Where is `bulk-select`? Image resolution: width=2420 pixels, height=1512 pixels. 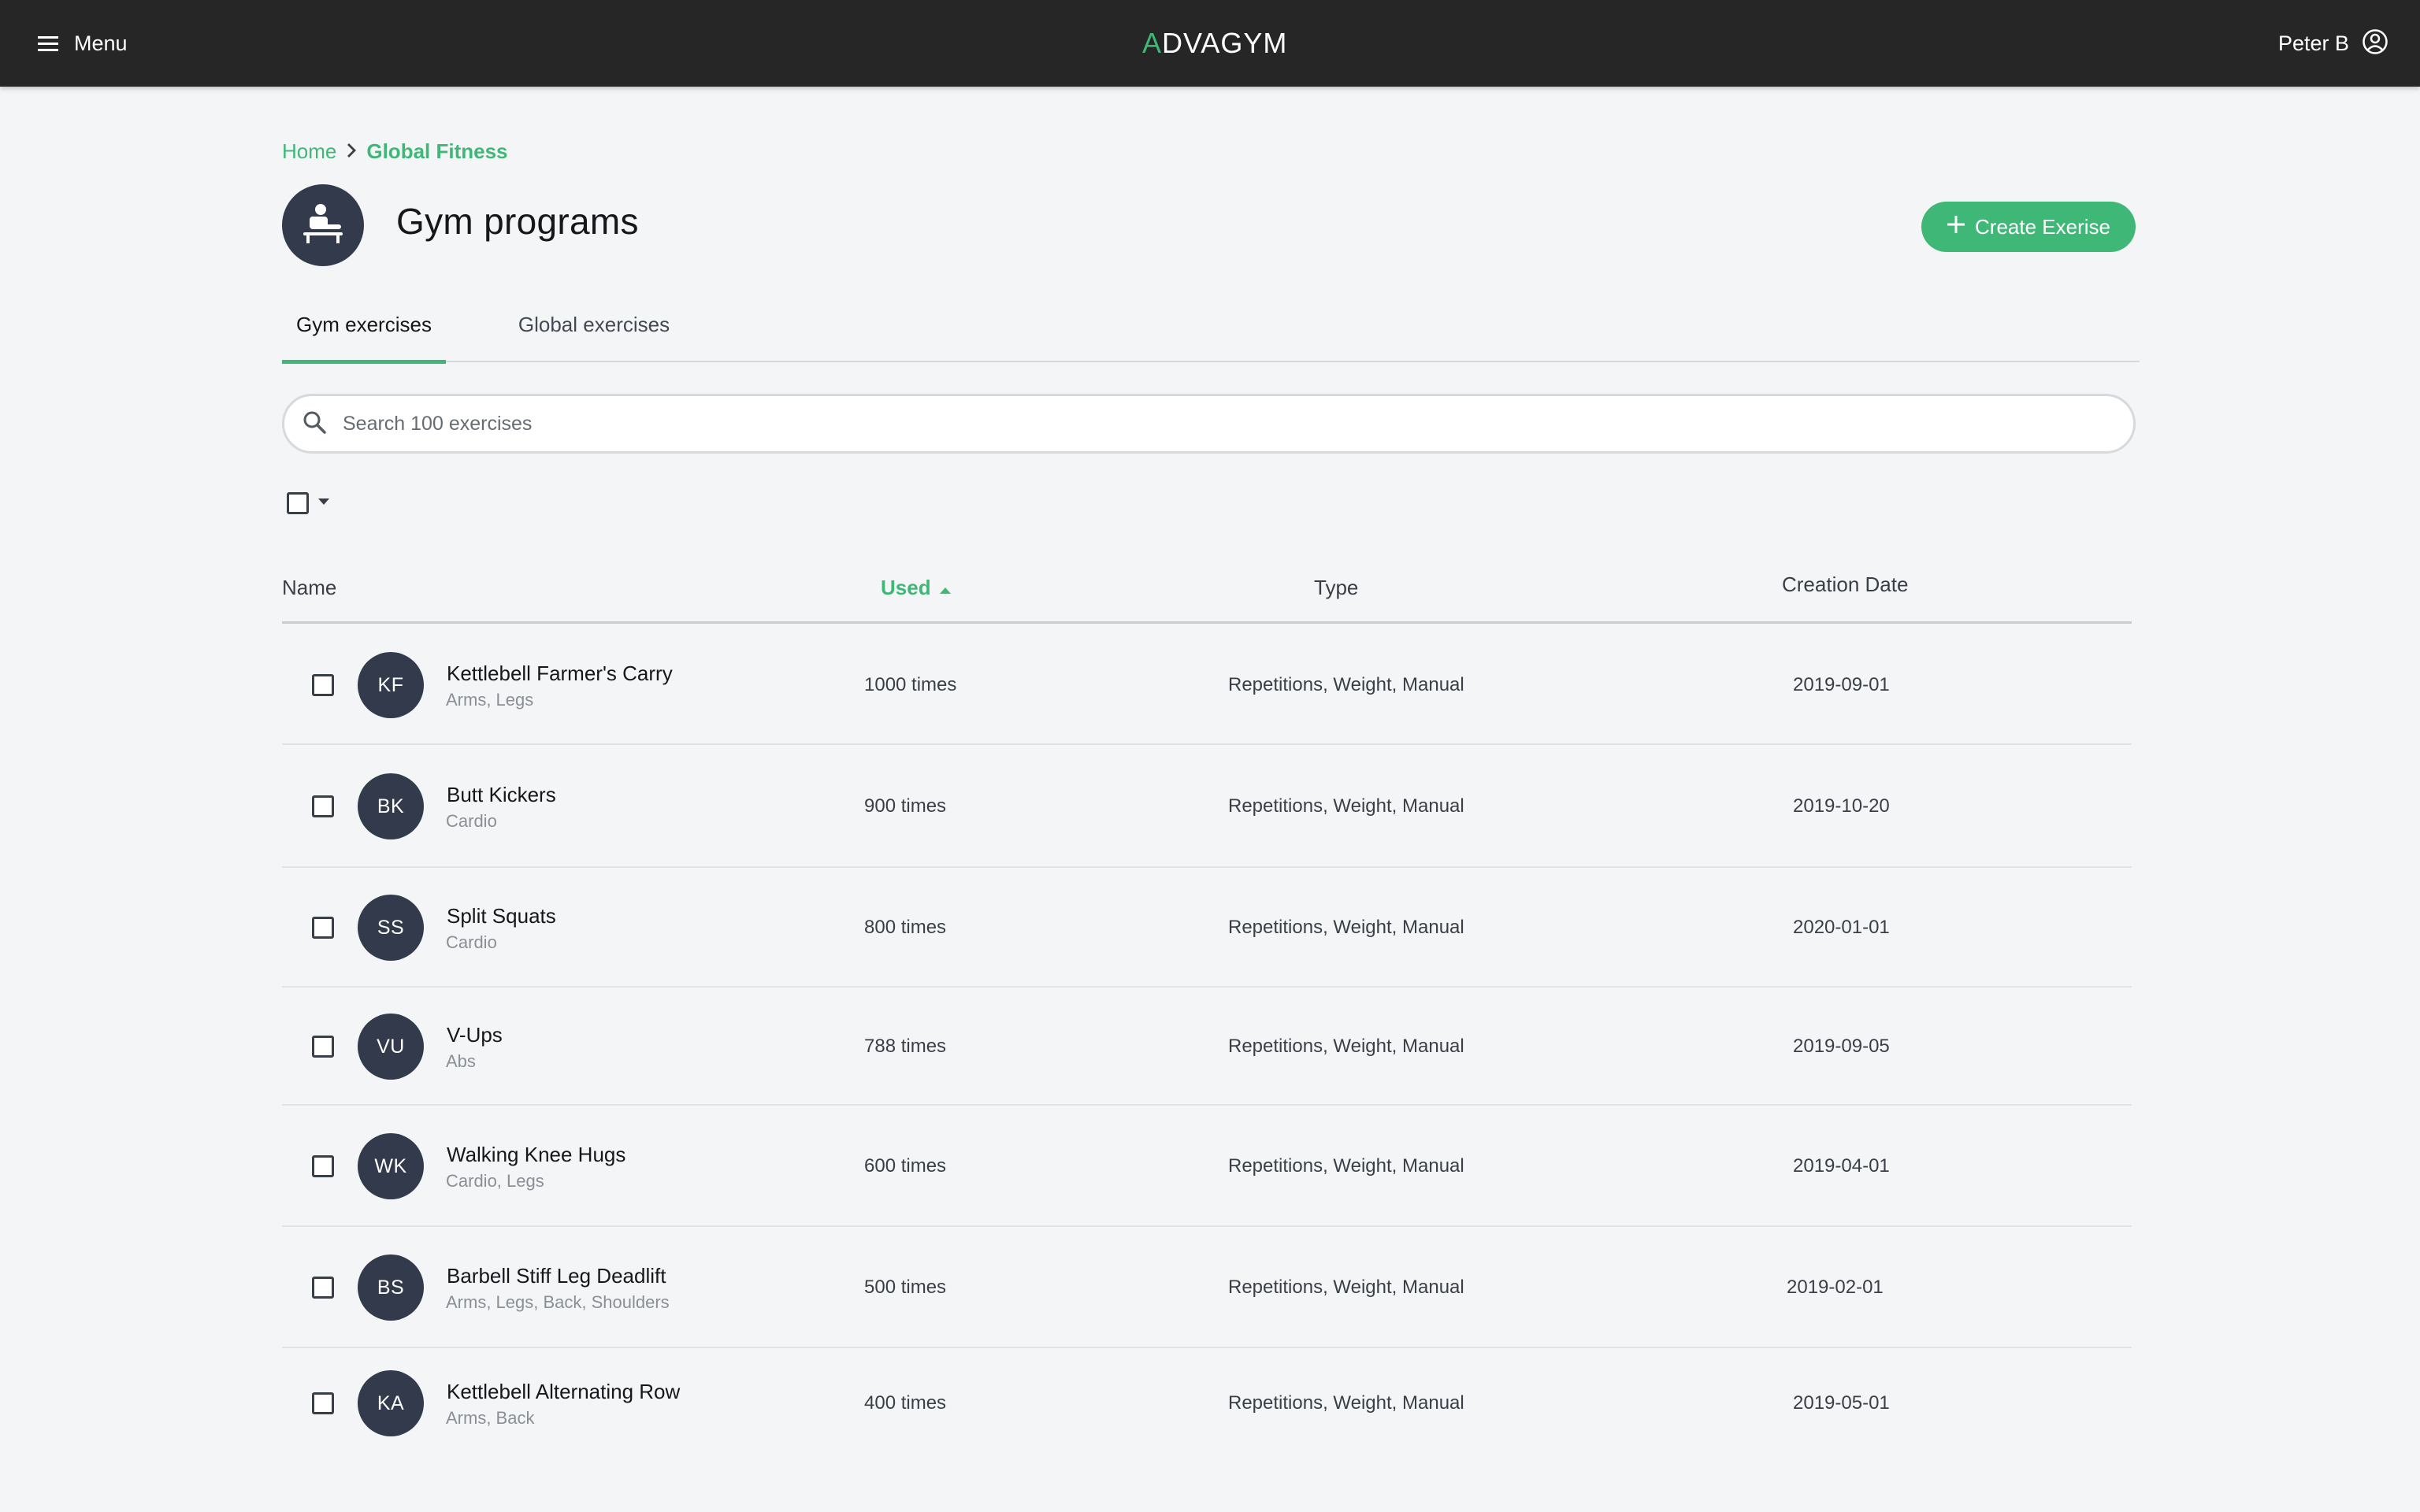
bulk-select is located at coordinates (309, 503).